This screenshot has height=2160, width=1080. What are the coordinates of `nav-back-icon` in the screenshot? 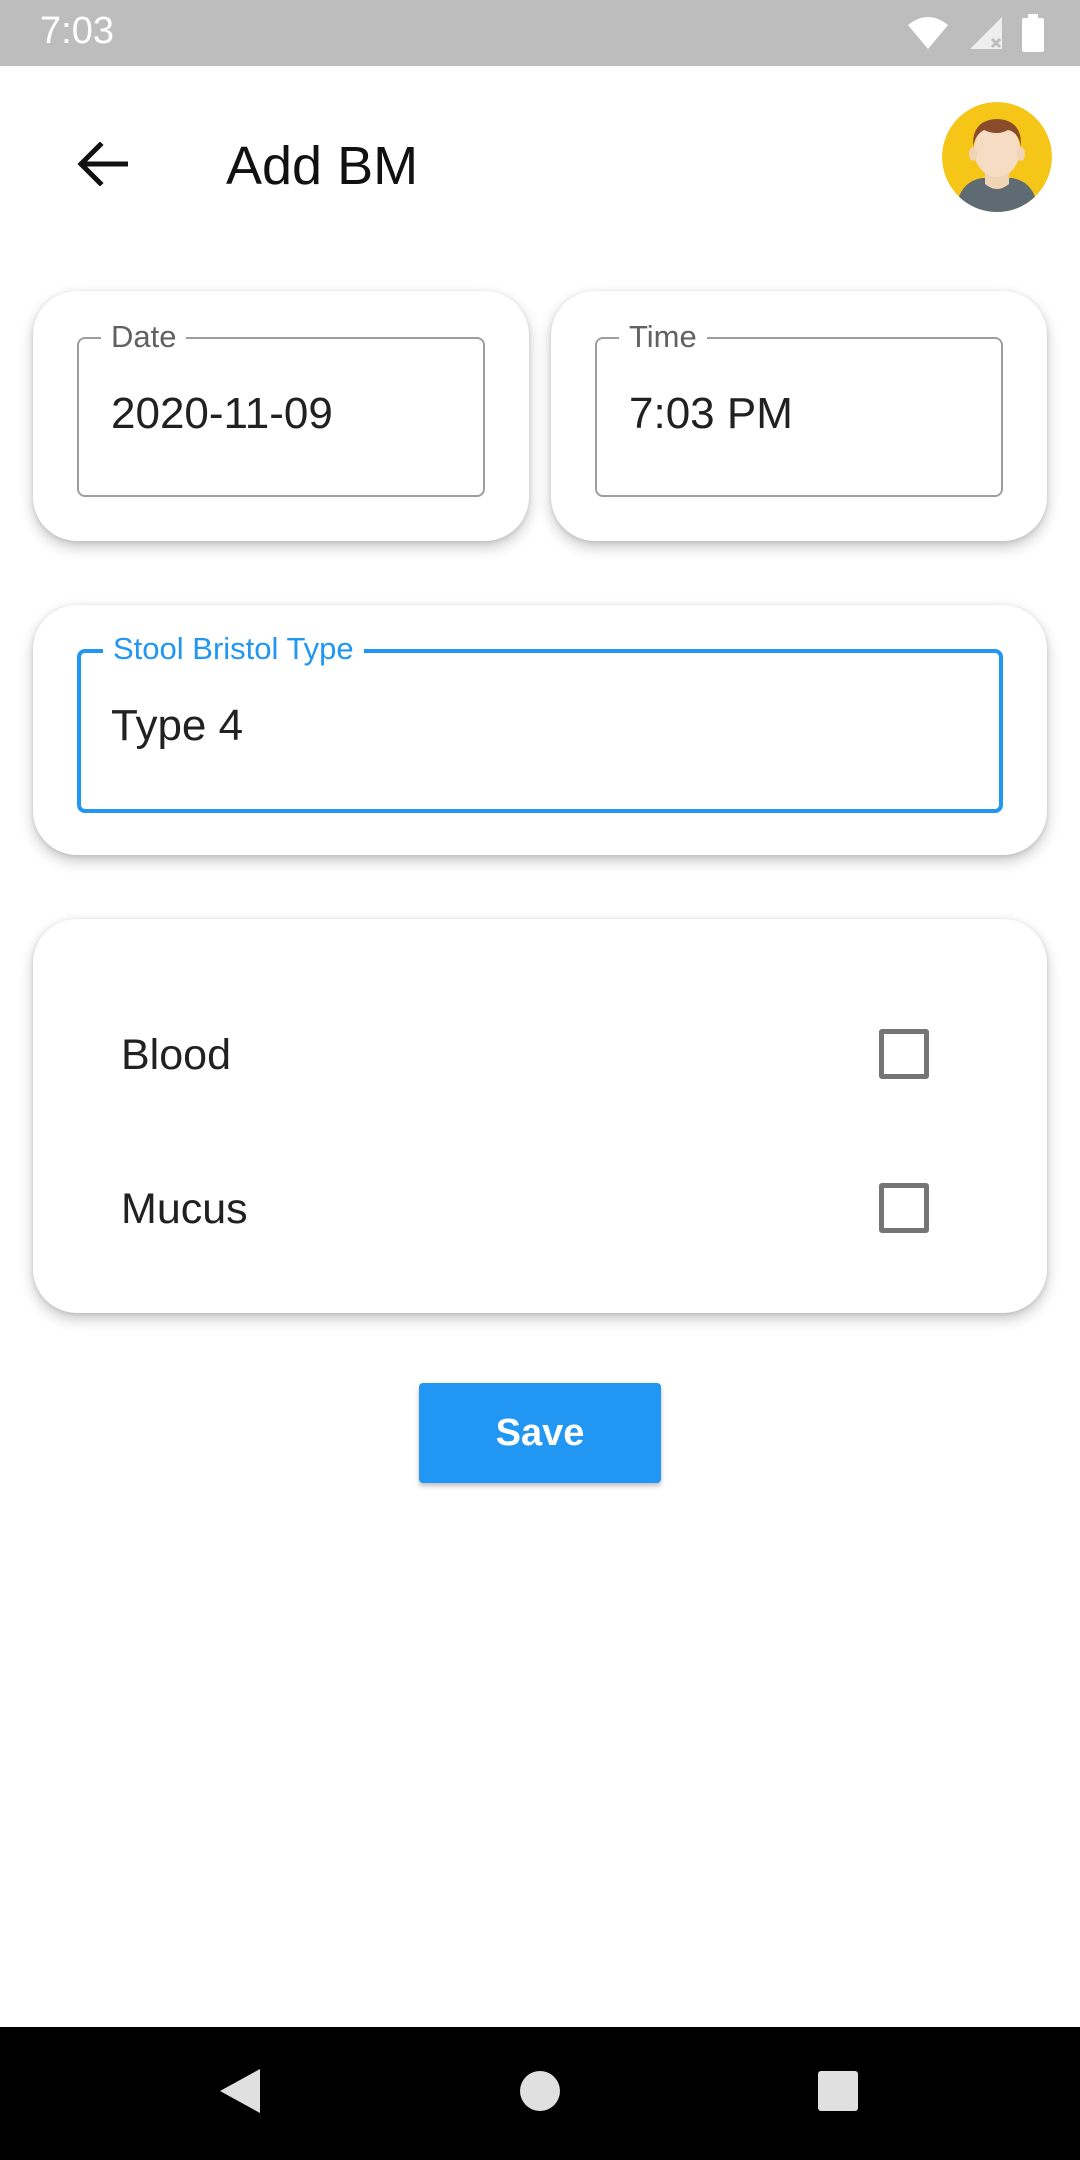 It's located at (240, 2093).